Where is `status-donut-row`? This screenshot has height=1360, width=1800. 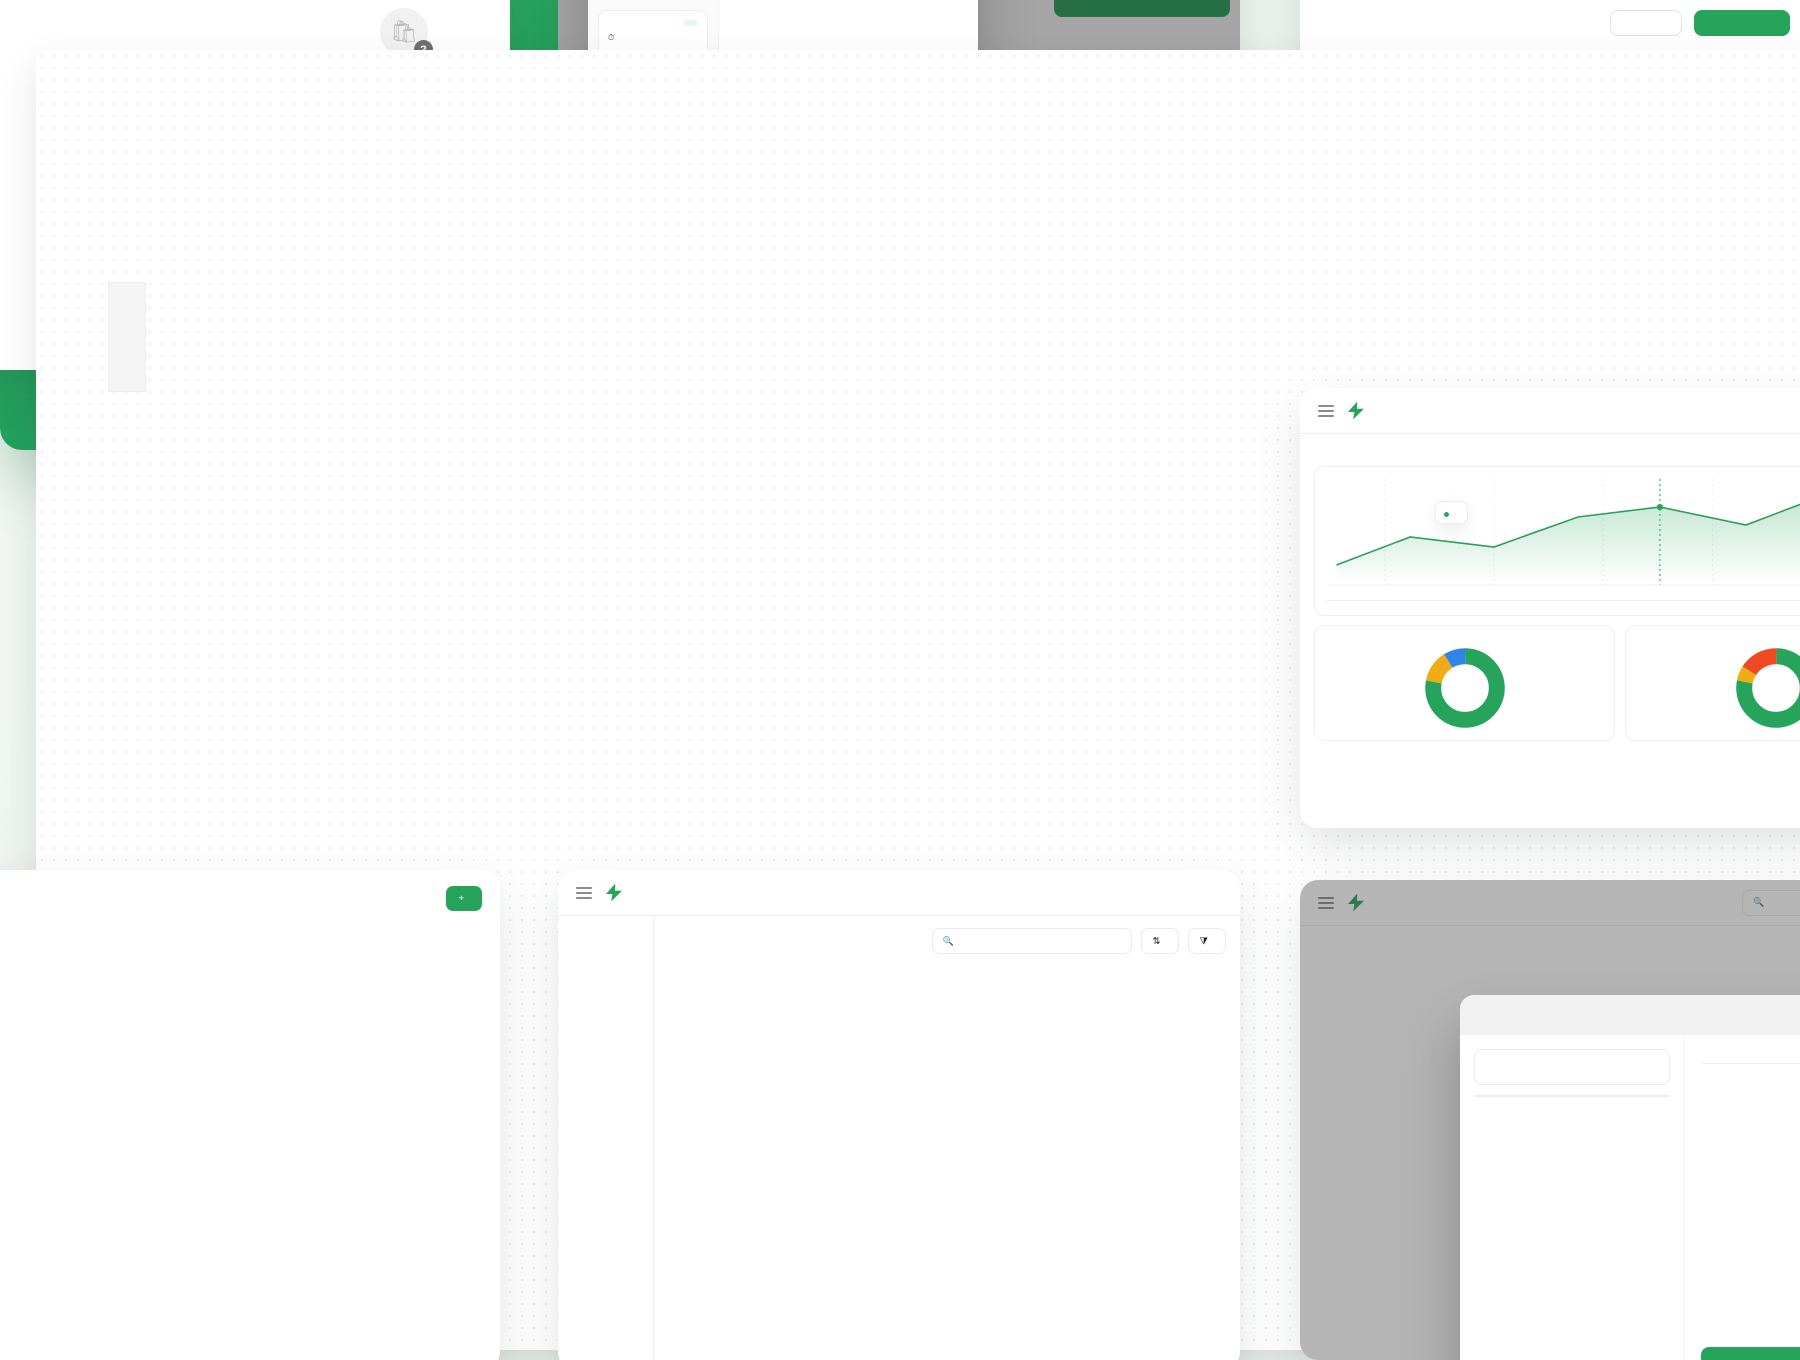
status-donut-row is located at coordinates (1550, 678).